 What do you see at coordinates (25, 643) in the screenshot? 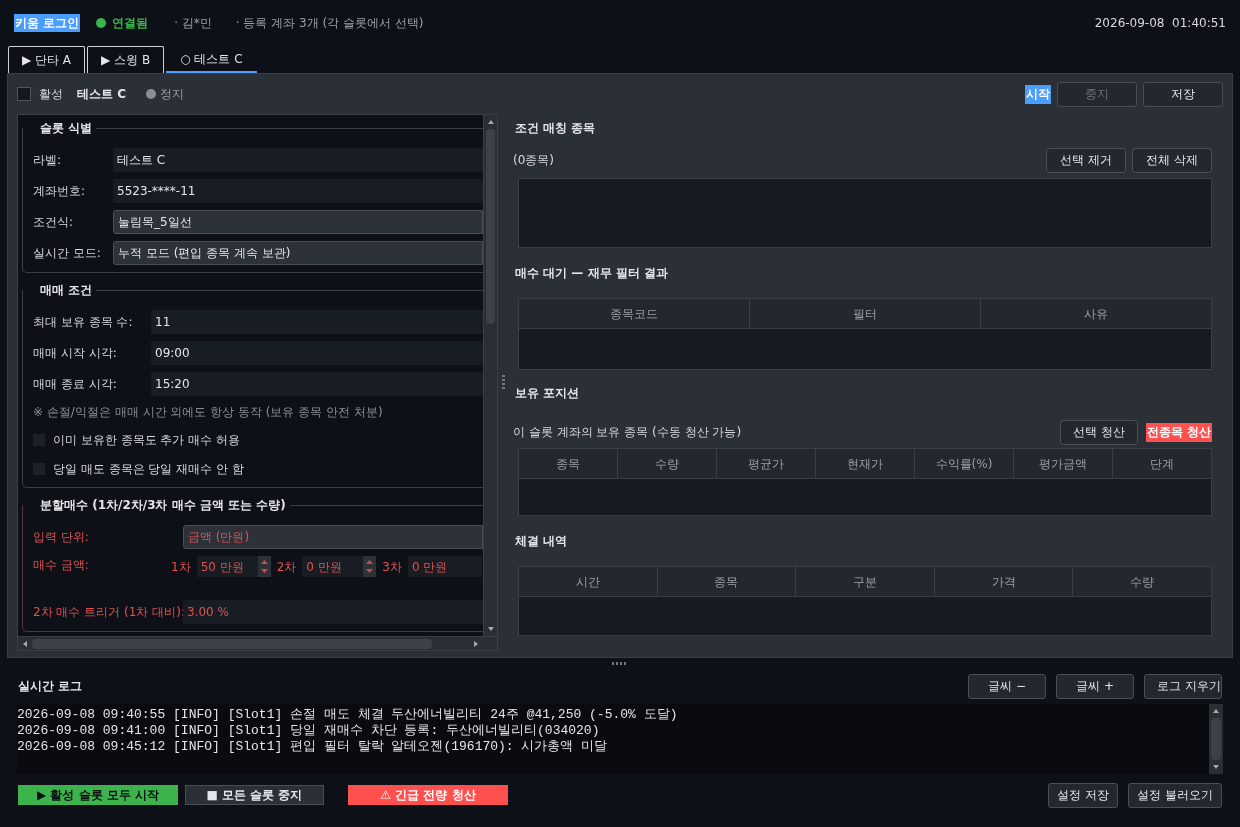
I see `scroll-left-icon` at bounding box center [25, 643].